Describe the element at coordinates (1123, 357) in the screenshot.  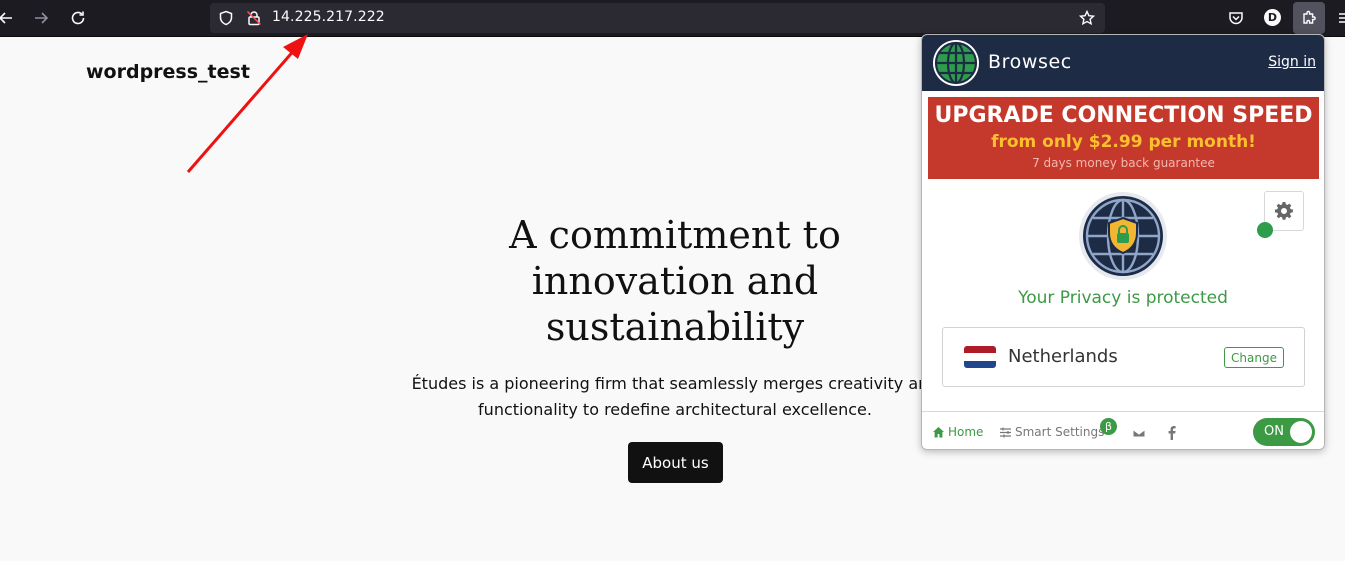
I see `location-selector: Netherlands Change` at that location.